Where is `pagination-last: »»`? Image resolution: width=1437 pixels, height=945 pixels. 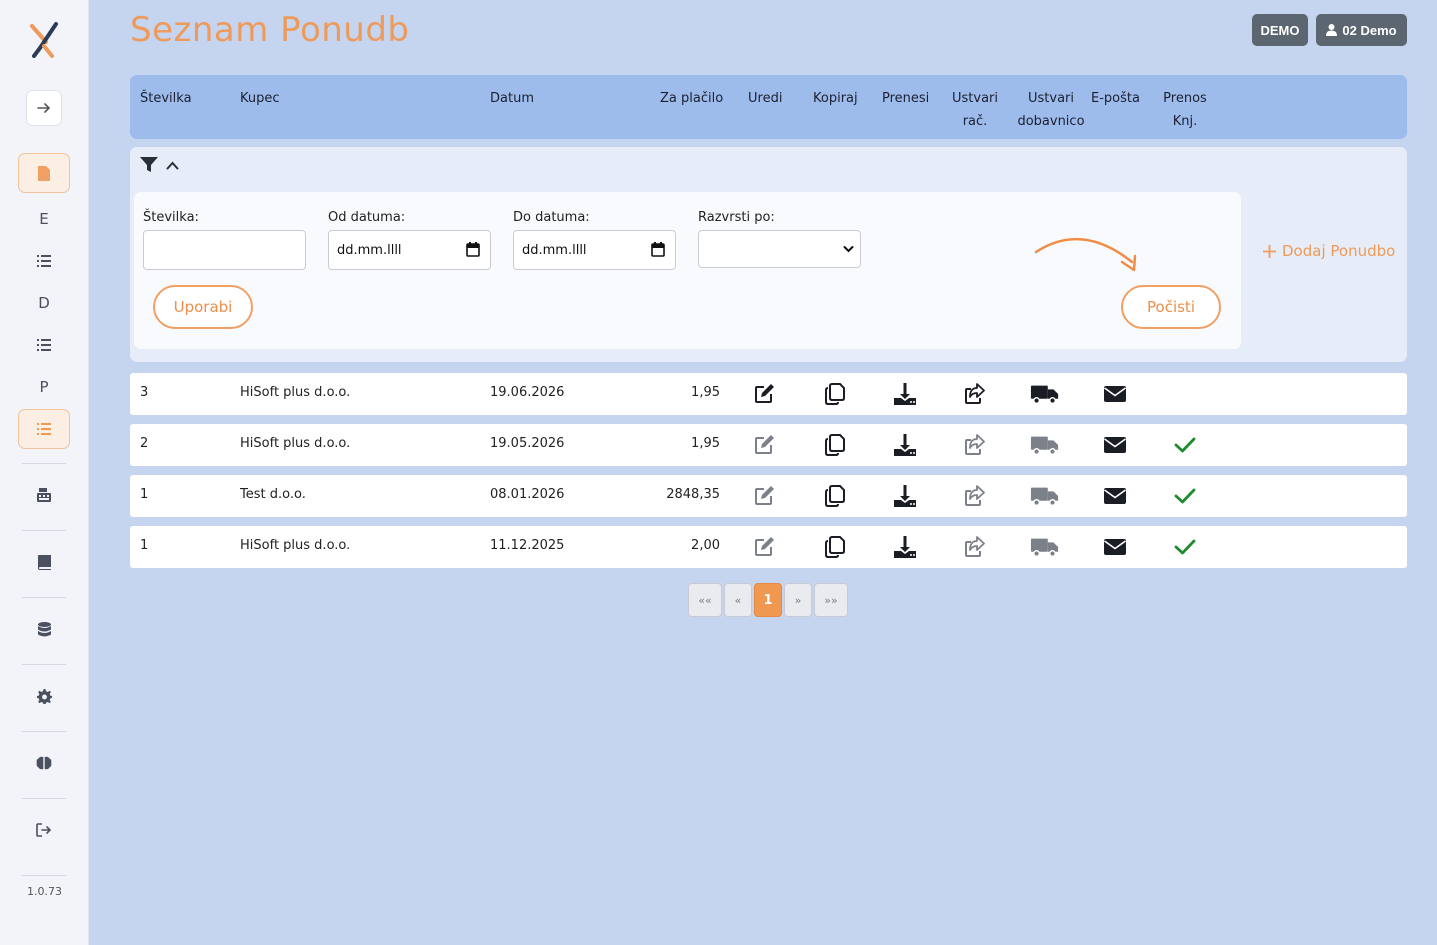 pagination-last: »» is located at coordinates (831, 600).